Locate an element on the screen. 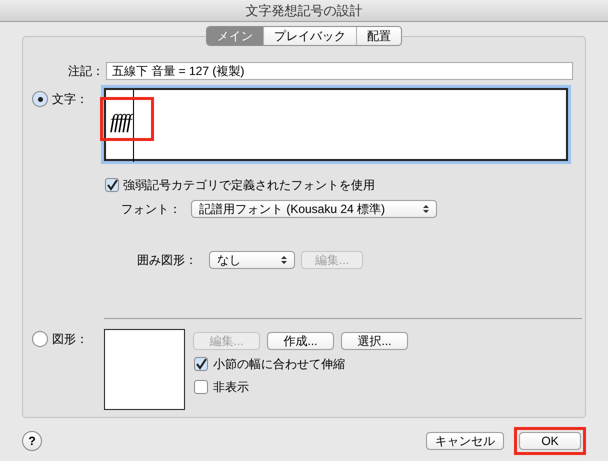  help-button: ? is located at coordinates (32, 441).